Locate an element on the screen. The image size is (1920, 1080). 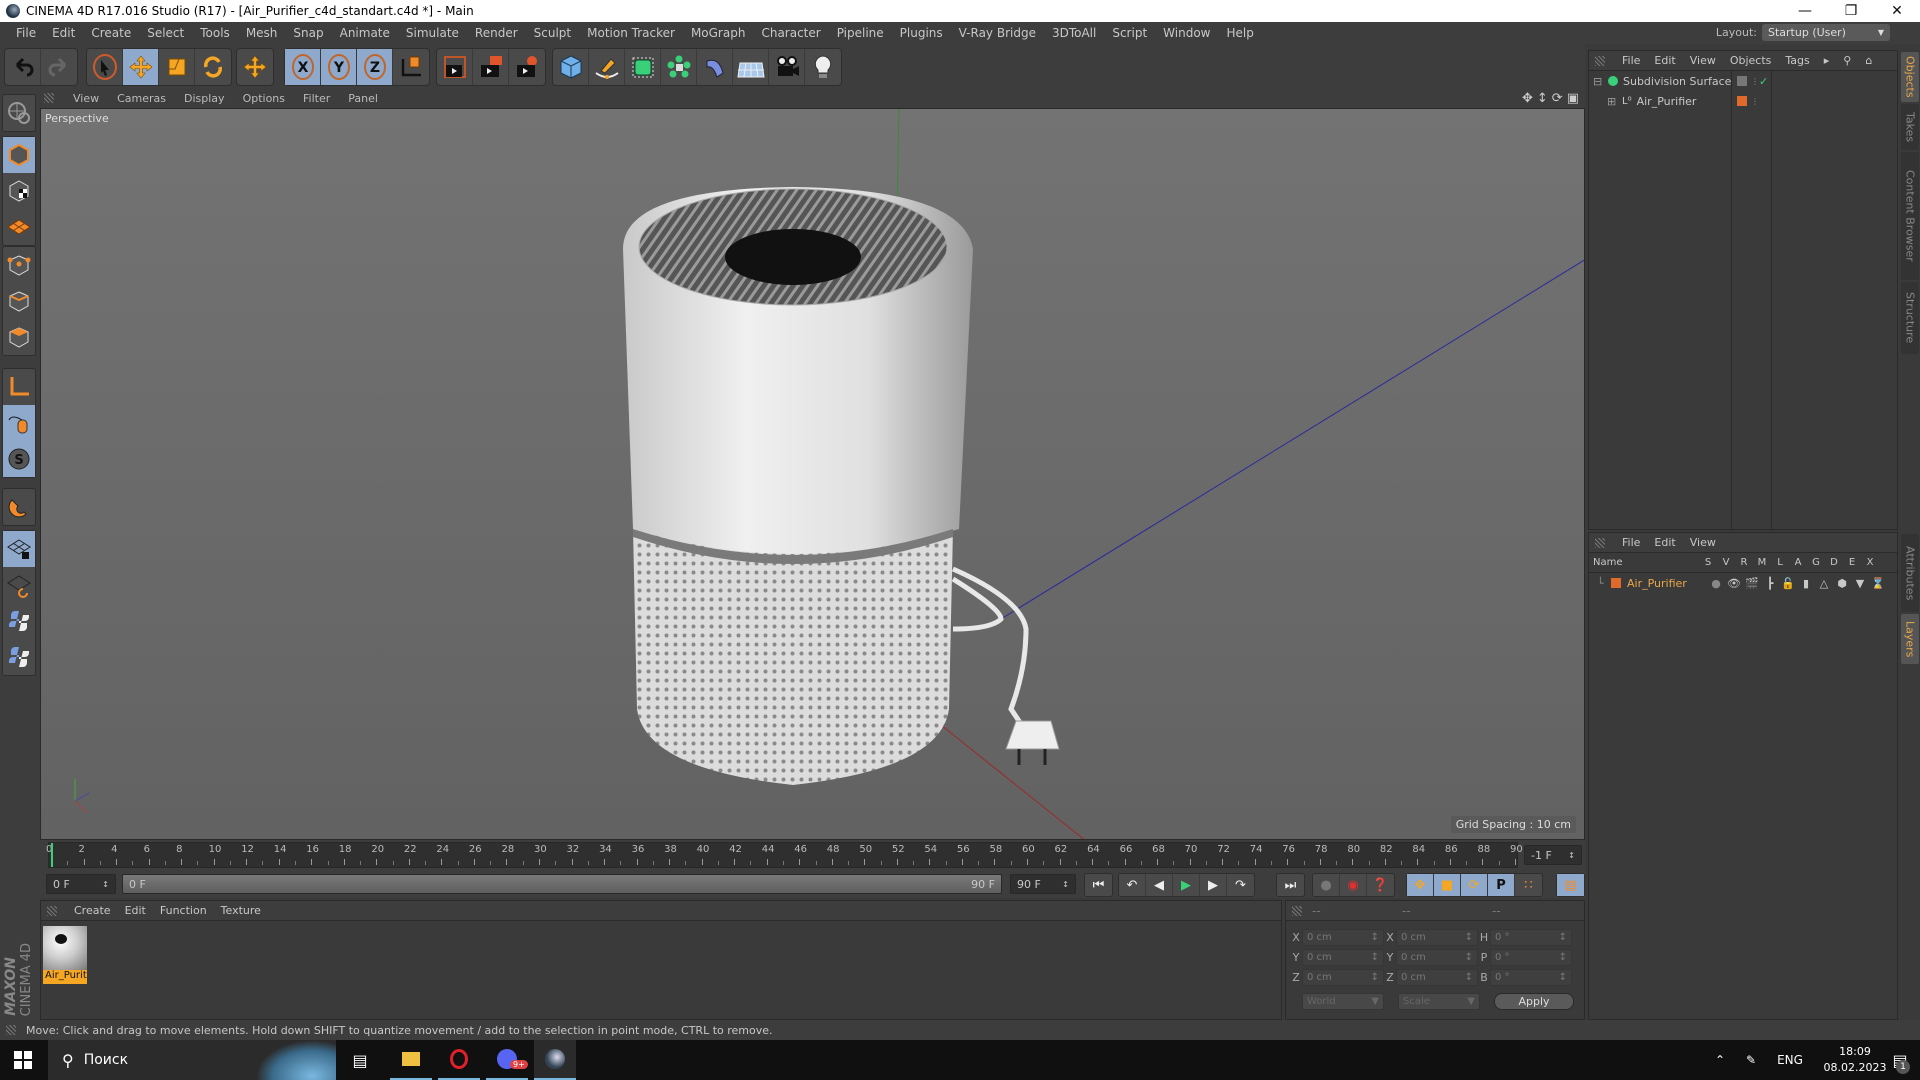
cube-button is located at coordinates (571, 67).